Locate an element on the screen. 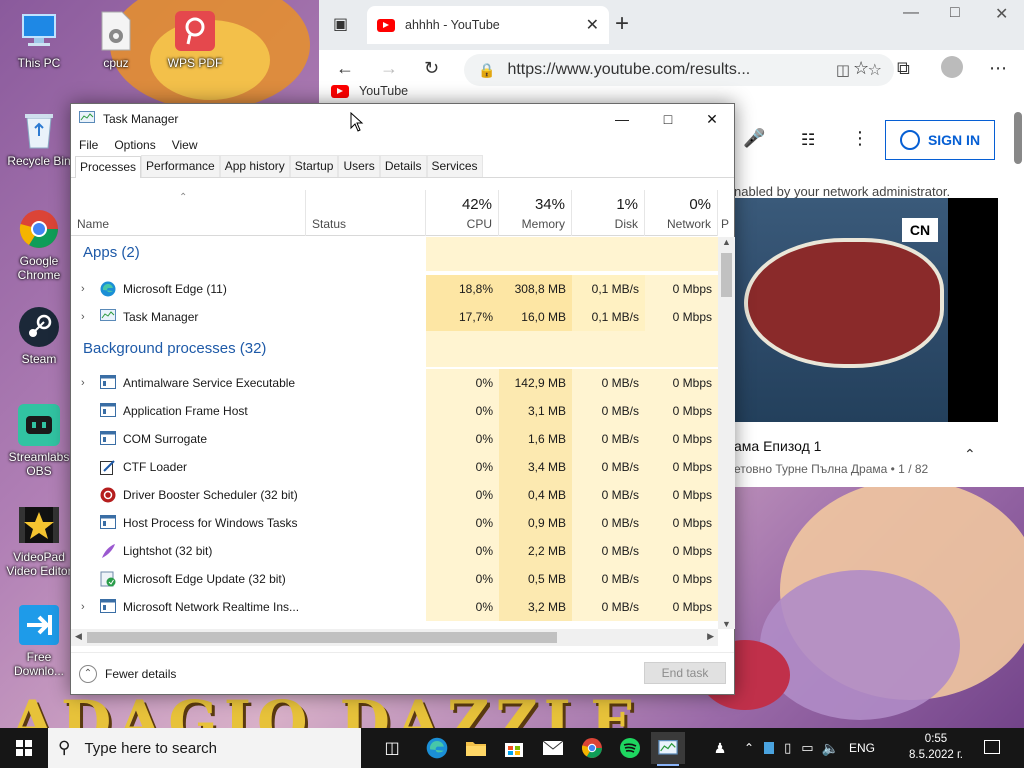 This screenshot has height=768, width=1024. desktop-icon-videopad: VideoPad Video Editor is located at coordinates (39, 540).